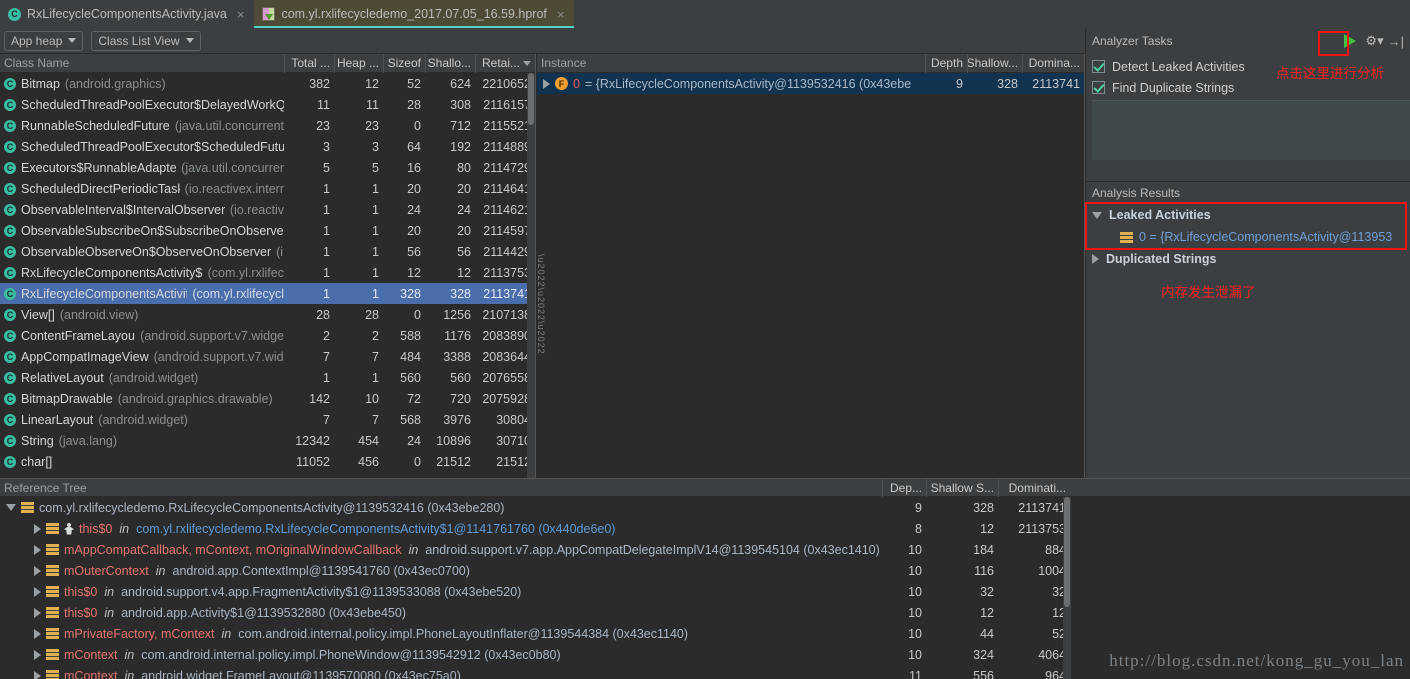 Image resolution: width=1410 pixels, height=679 pixels. What do you see at coordinates (267, 440) in the screenshot?
I see `class-list-row: C String (java.lang) 12342 454 24 10896 30710` at bounding box center [267, 440].